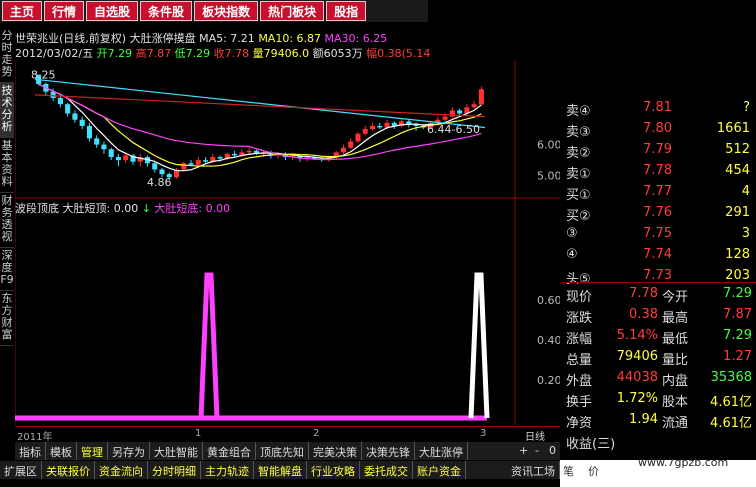 Image resolution: width=756 pixels, height=487 pixels. What do you see at coordinates (114, 53) in the screenshot?
I see `bar-open: 开7.29` at bounding box center [114, 53].